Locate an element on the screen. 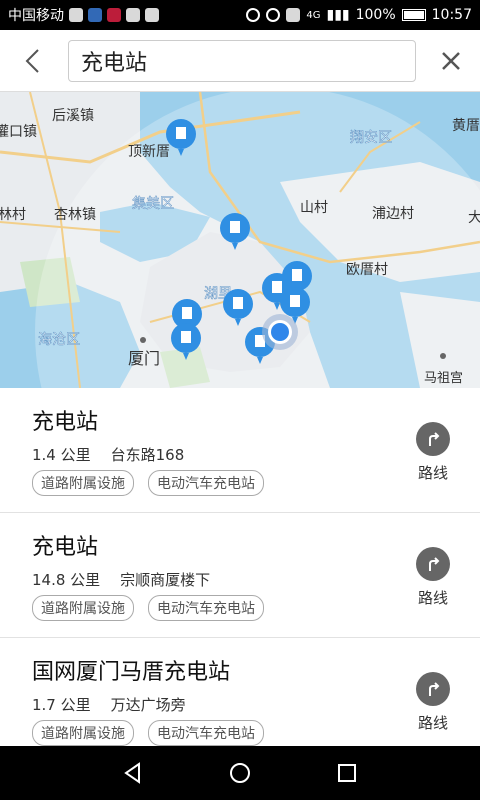  map-label: 厦门 is located at coordinates (144, 358).